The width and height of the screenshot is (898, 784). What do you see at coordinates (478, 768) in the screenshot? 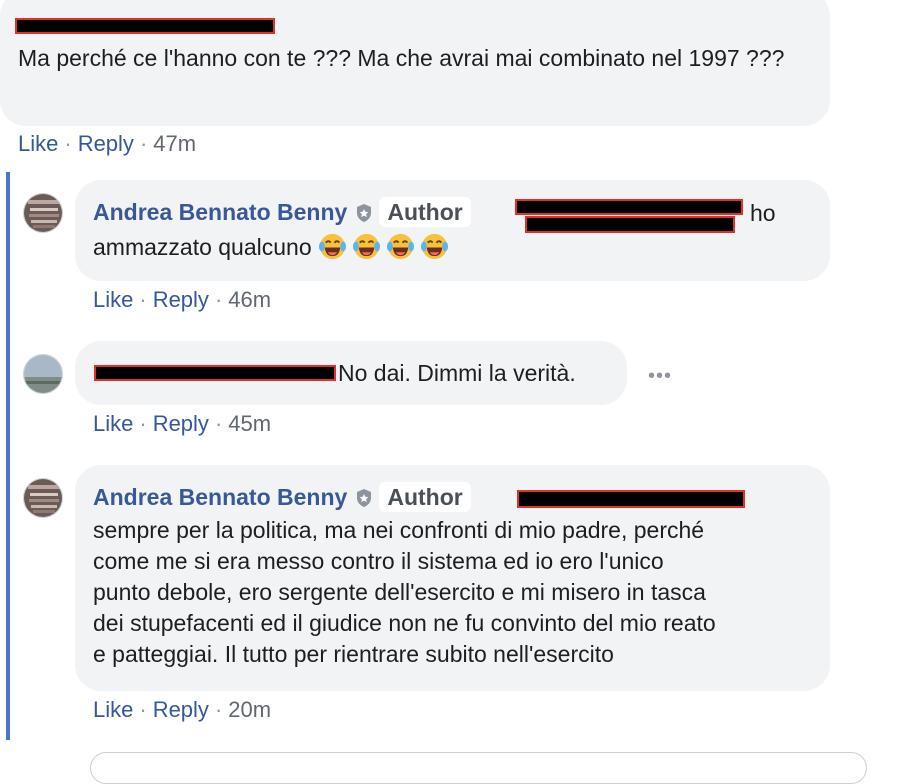
I see `reply-composer-input` at bounding box center [478, 768].